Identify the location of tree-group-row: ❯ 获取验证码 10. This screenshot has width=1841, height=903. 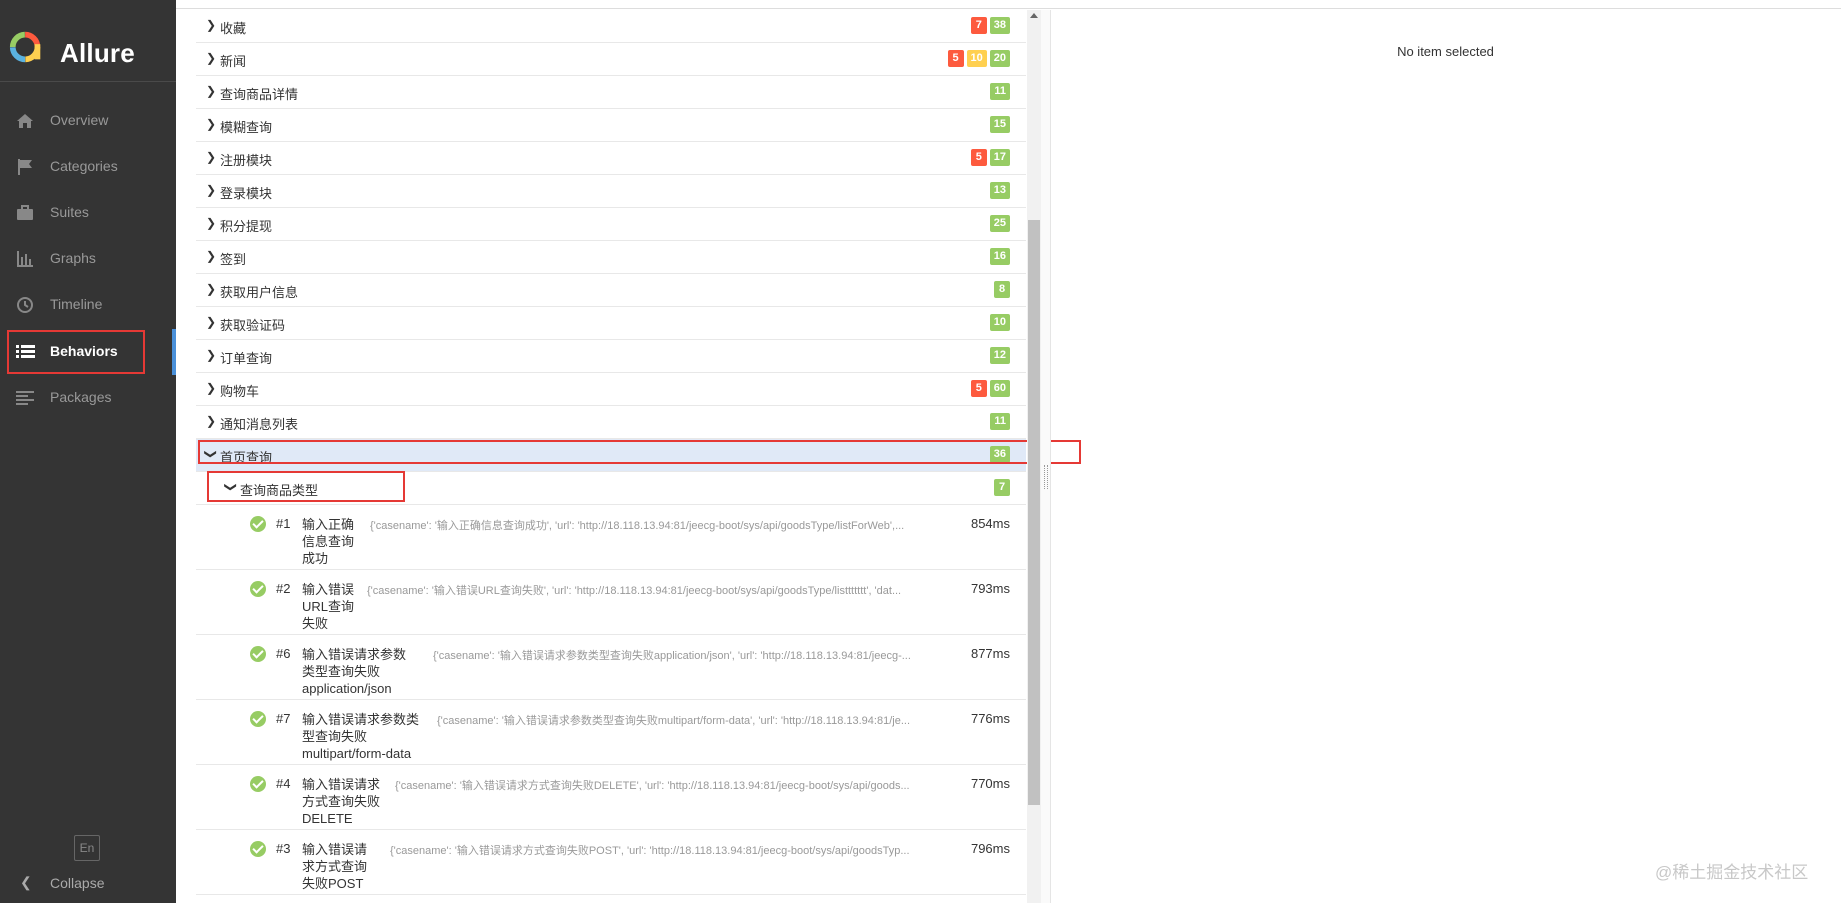
(611, 323).